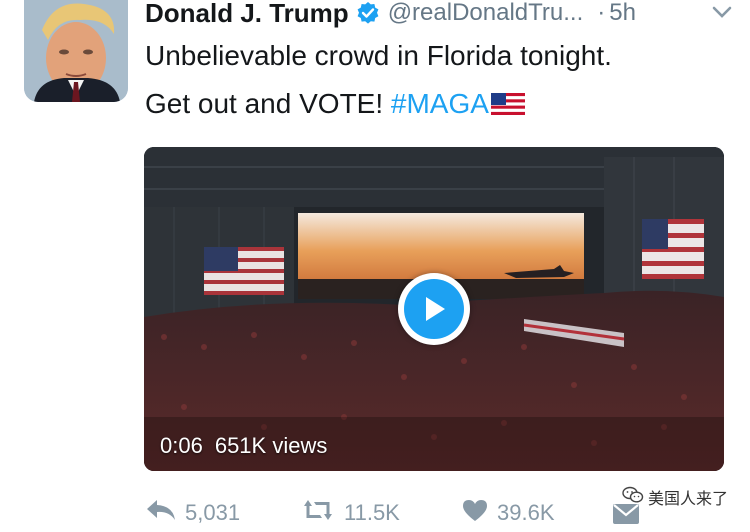  I want to click on watermark: 美国人来了, so click(675, 497).